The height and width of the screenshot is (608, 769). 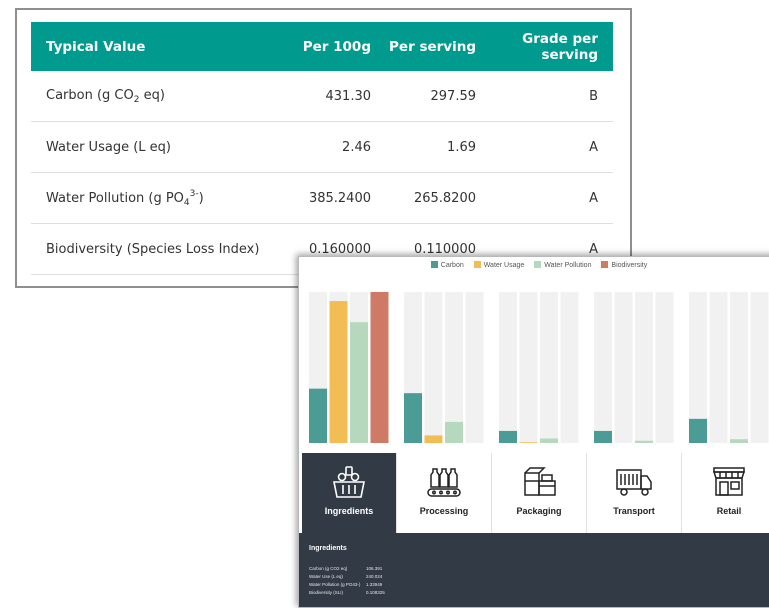 What do you see at coordinates (603, 436) in the screenshot?
I see `bar-carbon-transport` at bounding box center [603, 436].